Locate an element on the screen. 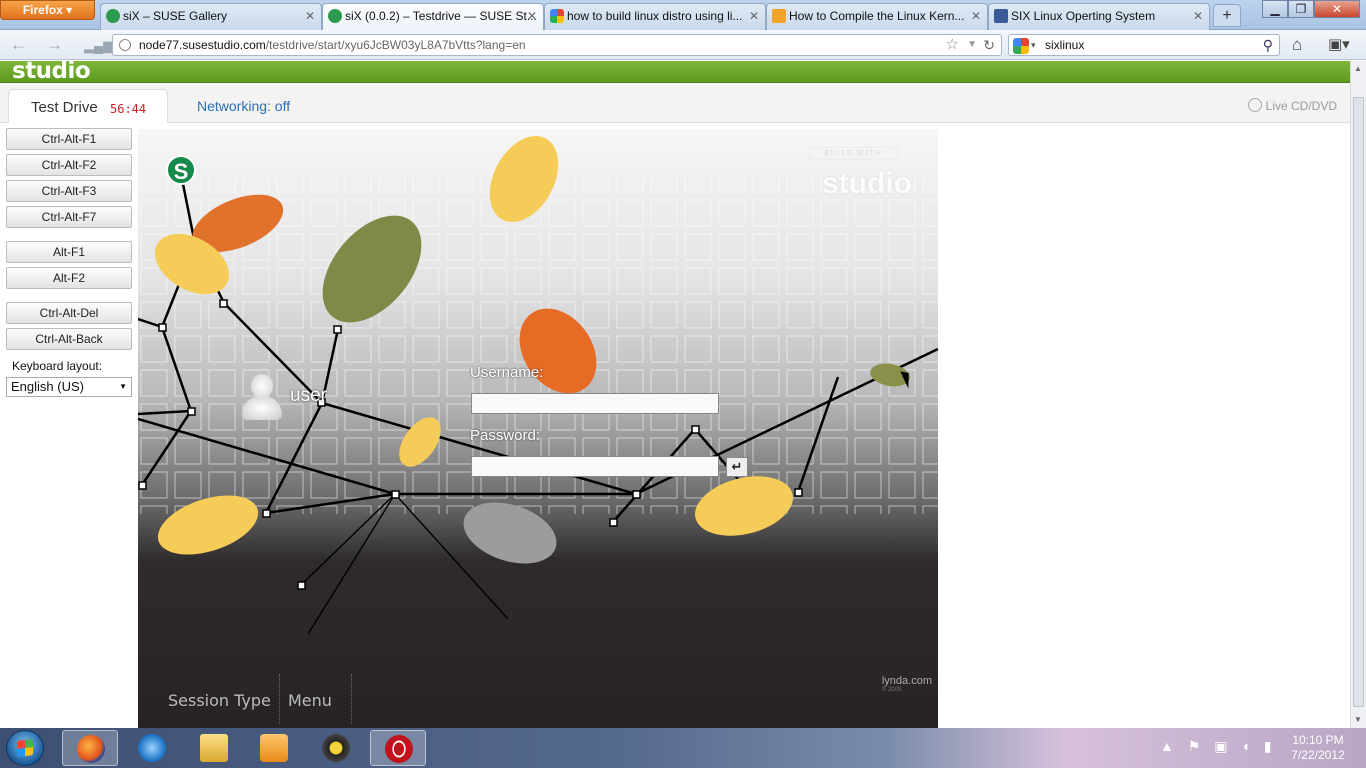 The width and height of the screenshot is (1366, 768). ctrl-alt-f1-button: Ctrl-Alt-F1 is located at coordinates (69, 139).